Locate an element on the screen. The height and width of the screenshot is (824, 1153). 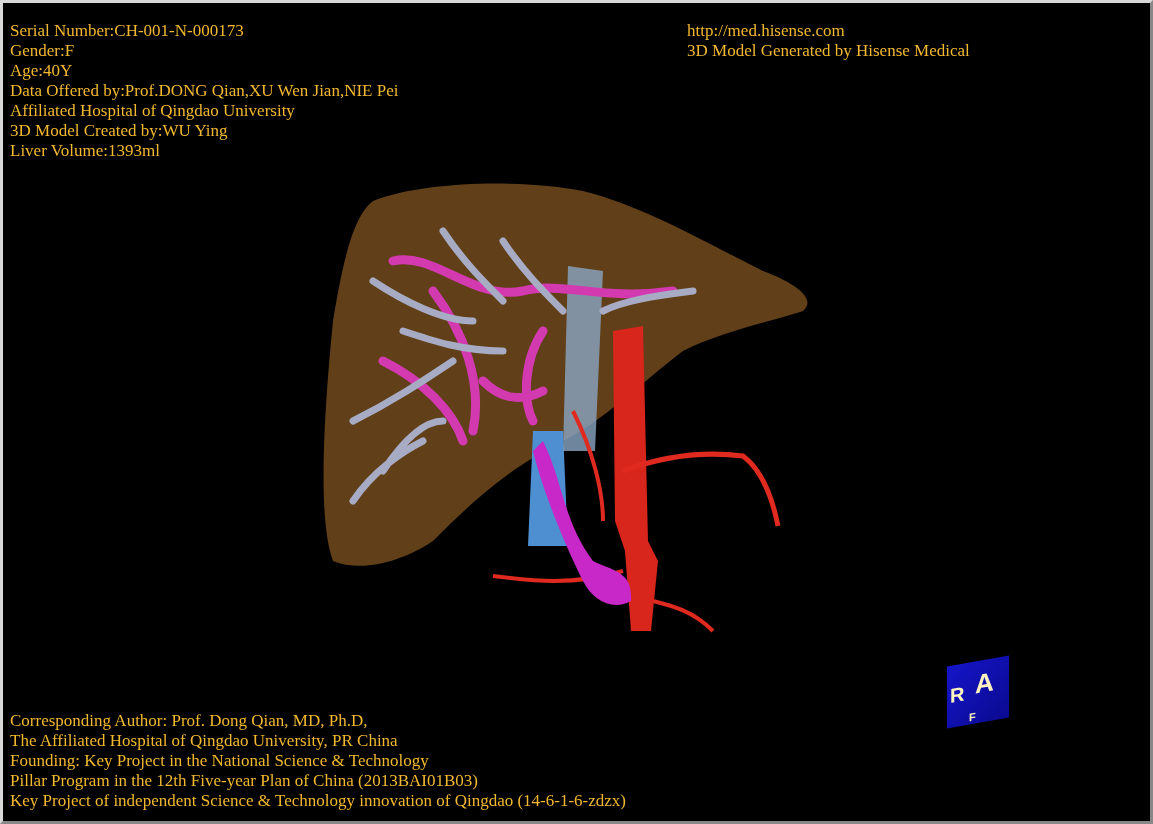
info-text: http://med.hisense.com is located at coordinates (766, 31).